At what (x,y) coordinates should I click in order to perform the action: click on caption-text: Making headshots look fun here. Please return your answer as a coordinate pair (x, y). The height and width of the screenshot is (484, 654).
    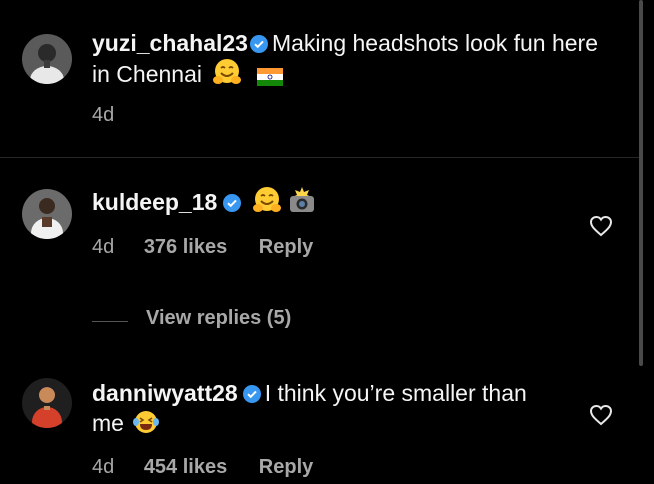
    Looking at the image, I should click on (435, 43).